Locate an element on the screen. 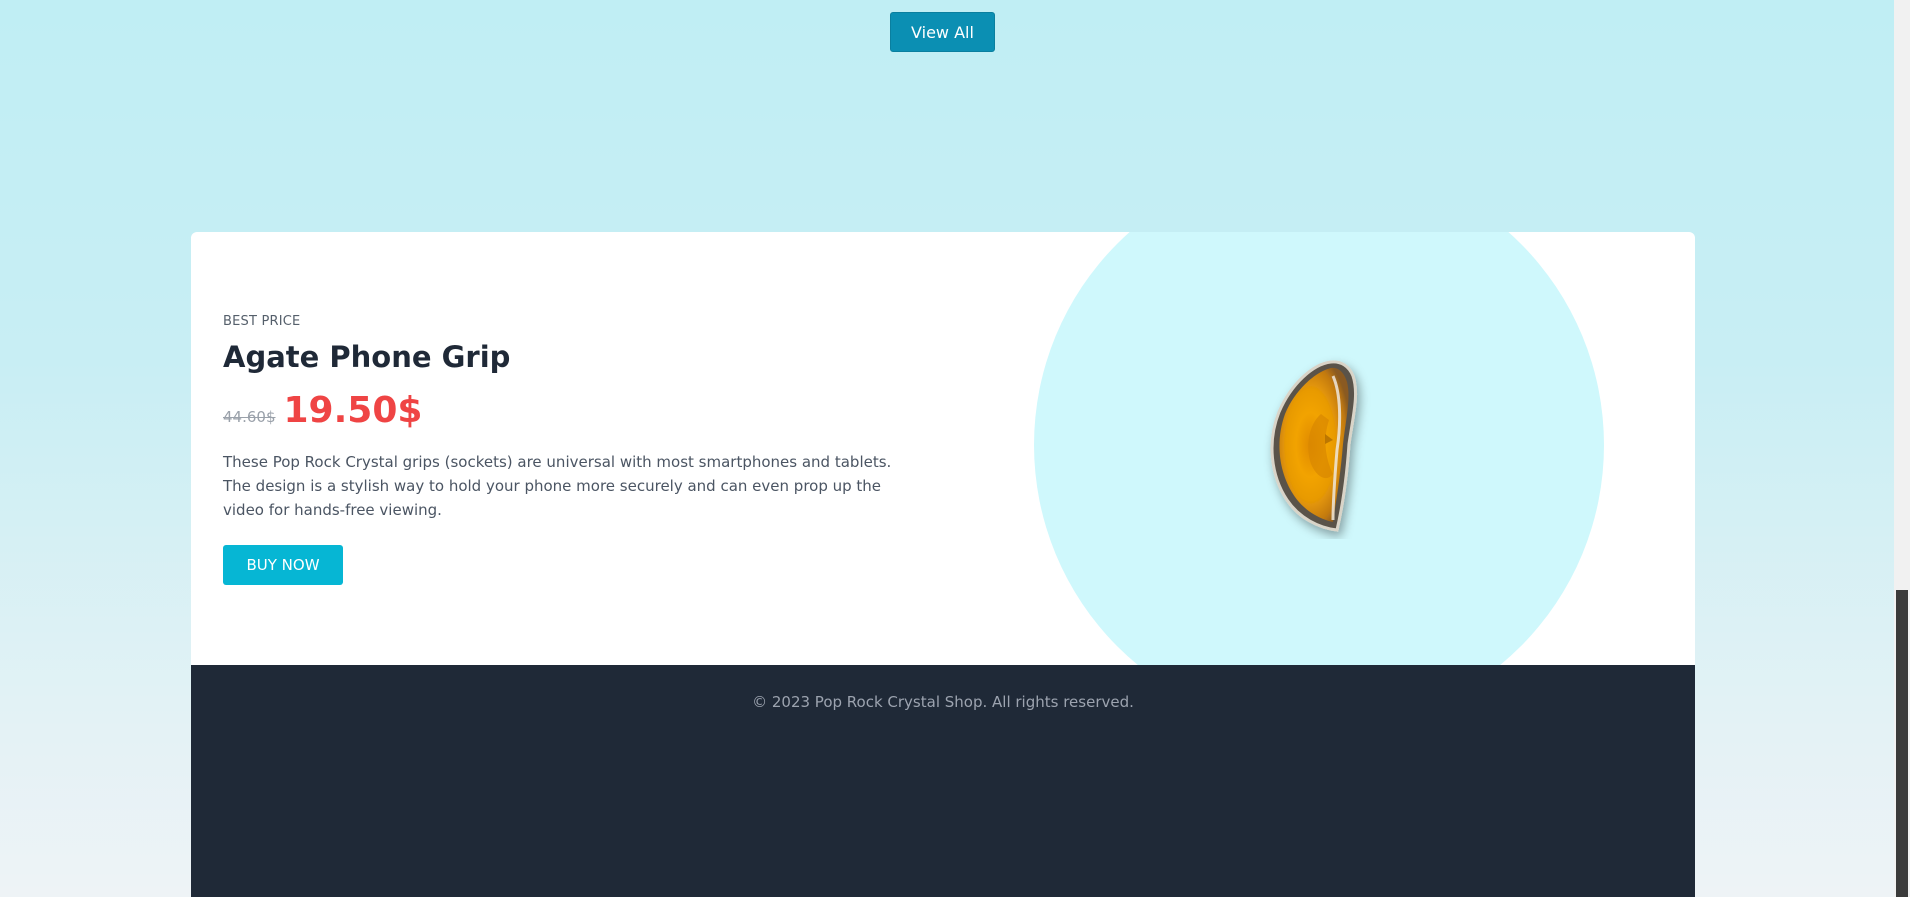 The width and height of the screenshot is (1910, 897). scrollbar-thumb is located at coordinates (1902, 743).